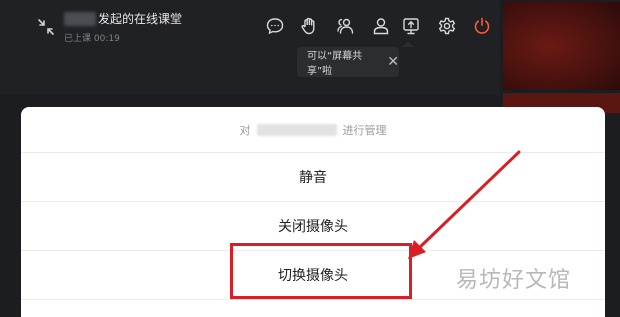 This screenshot has height=317, width=620. I want to click on members-icon, so click(345, 26).